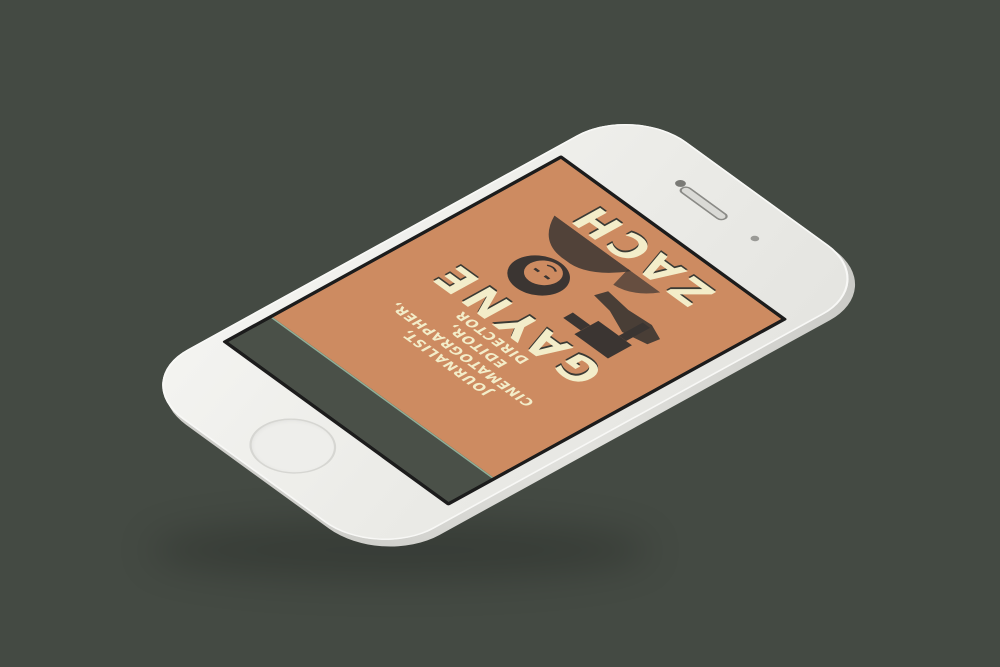 Image resolution: width=1000 pixels, height=667 pixels. What do you see at coordinates (754, 238) in the screenshot?
I see `sensor-icon` at bounding box center [754, 238].